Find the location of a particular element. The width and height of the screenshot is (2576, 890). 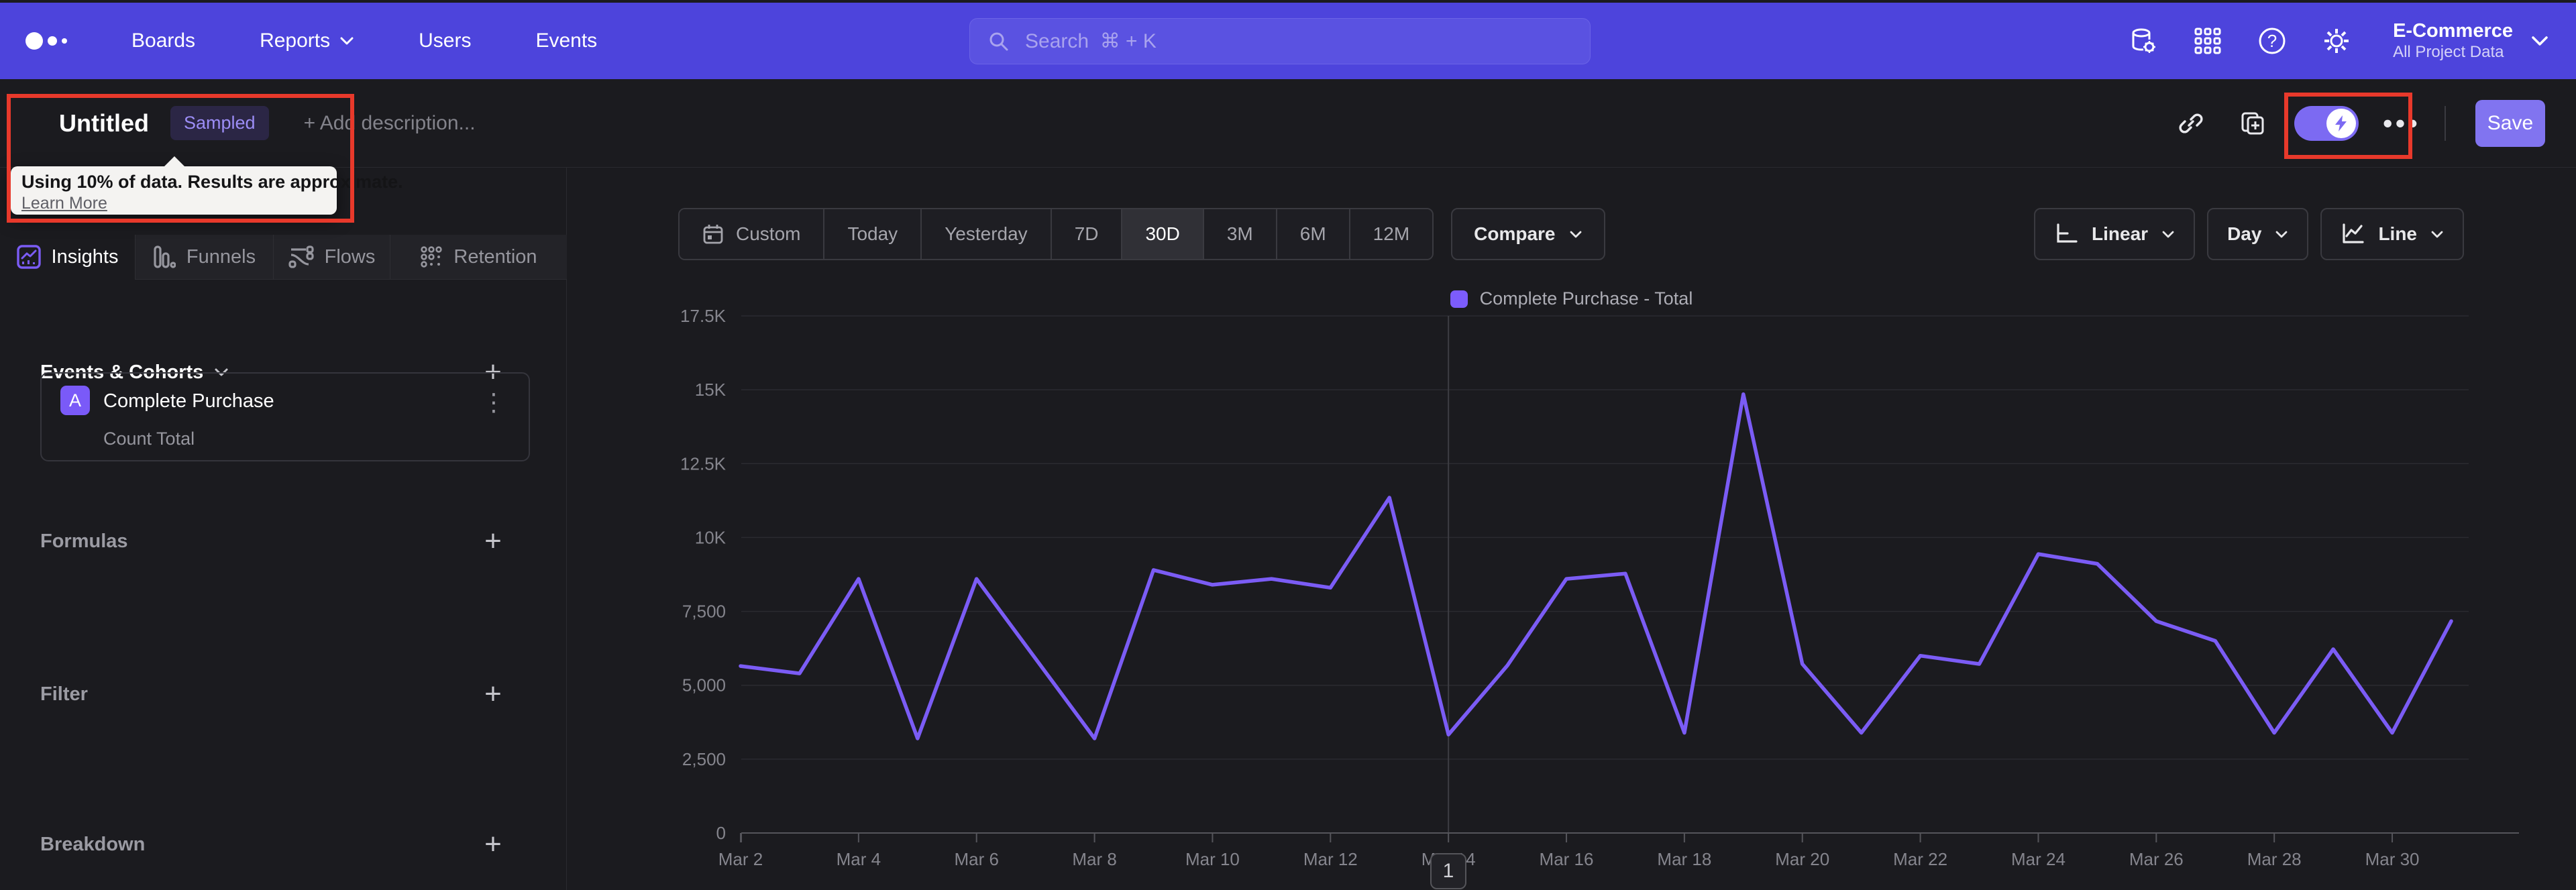

x-axis-label: Mar 24 is located at coordinates (2038, 859).